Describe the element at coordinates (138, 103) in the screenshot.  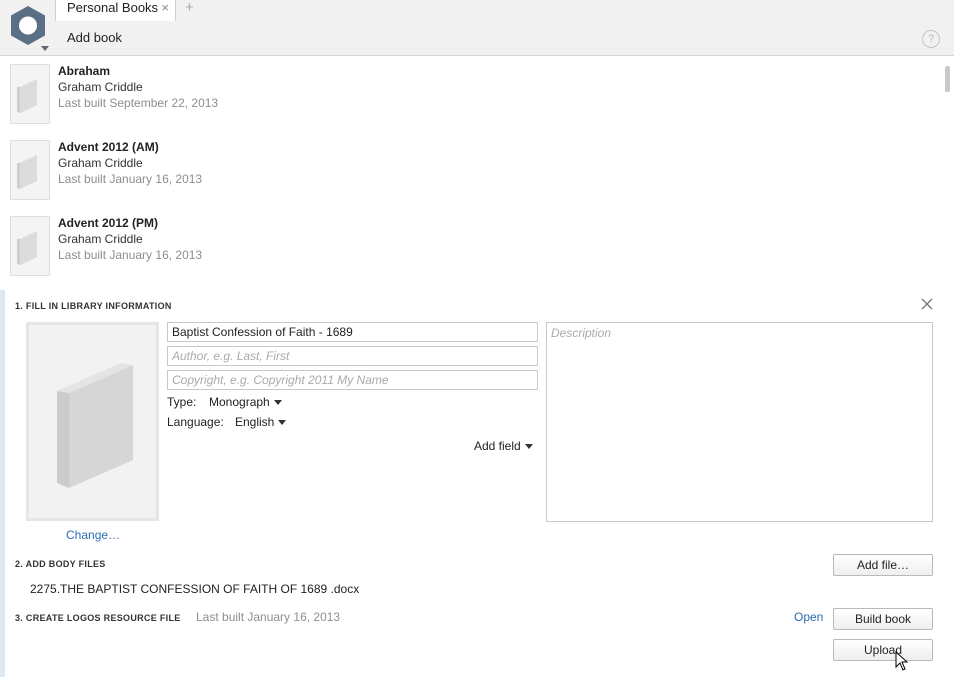
I see `book-last-built: Last built September 22, 2013` at that location.